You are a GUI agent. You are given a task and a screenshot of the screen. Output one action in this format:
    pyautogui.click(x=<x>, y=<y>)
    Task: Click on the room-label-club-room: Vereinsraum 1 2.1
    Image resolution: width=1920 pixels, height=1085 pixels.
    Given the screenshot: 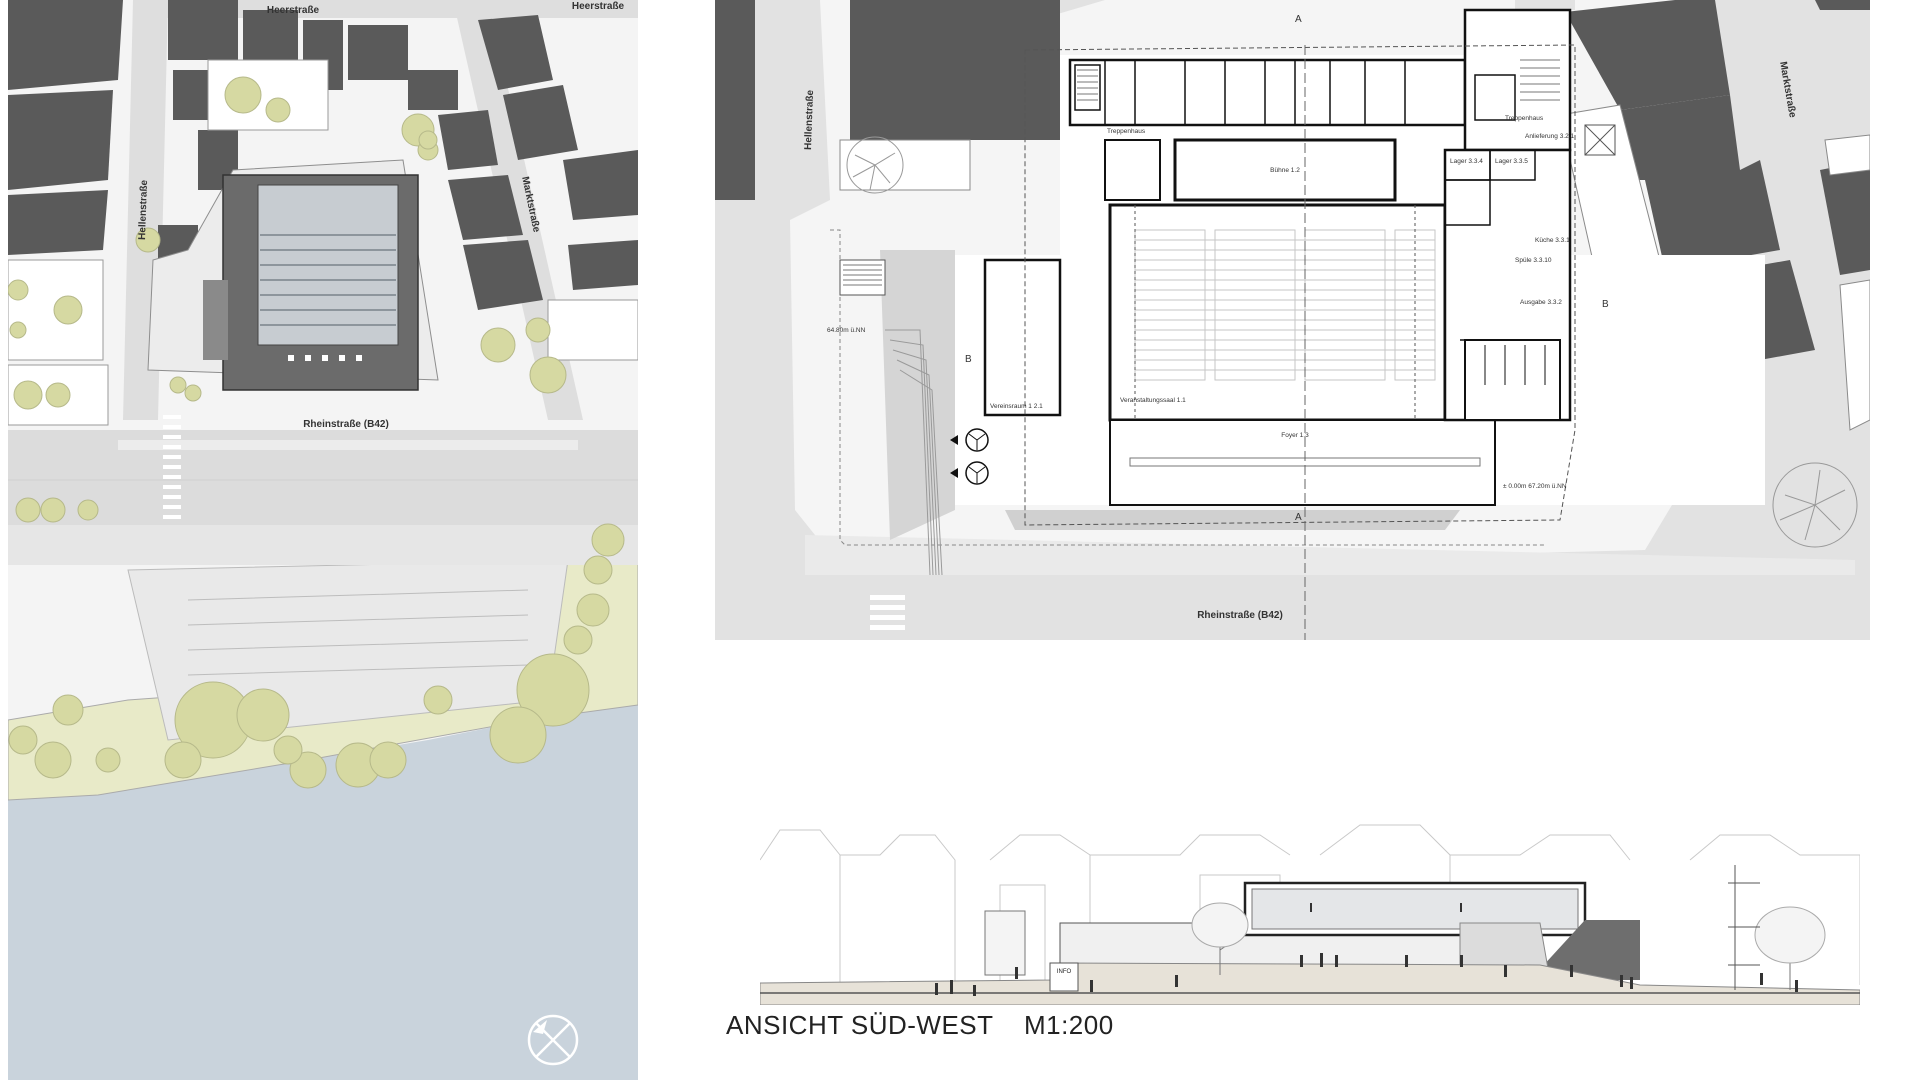 What is the action you would take?
    pyautogui.click(x=1016, y=406)
    